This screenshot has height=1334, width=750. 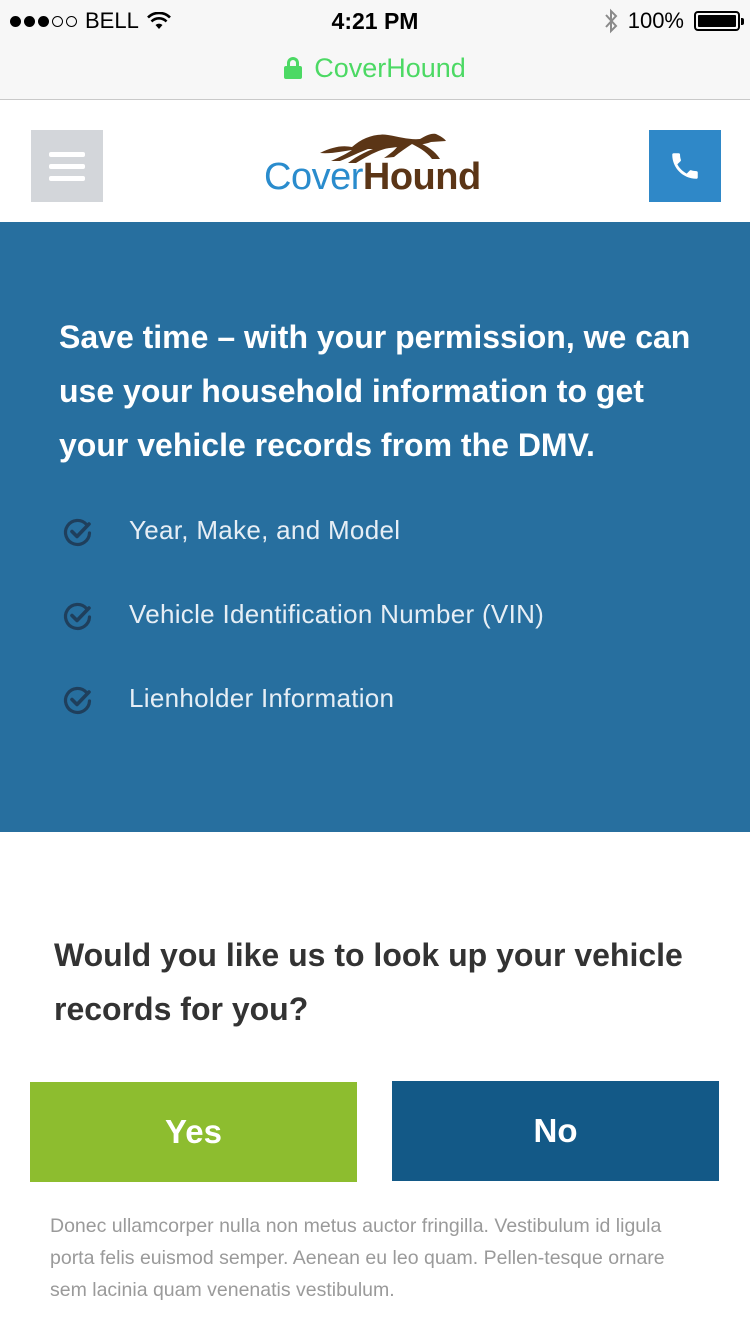 What do you see at coordinates (390, 67) in the screenshot?
I see `url-text: CoverHound` at bounding box center [390, 67].